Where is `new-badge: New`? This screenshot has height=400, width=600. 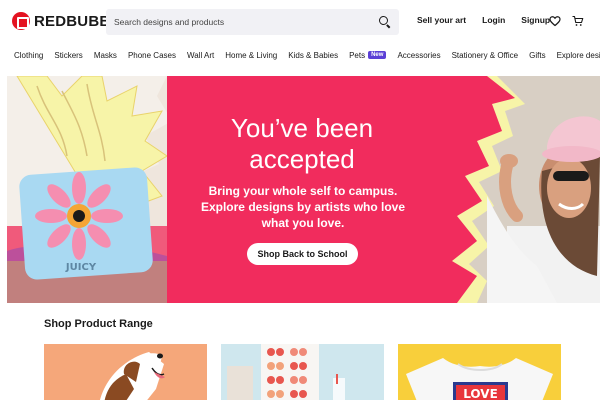
new-badge: New is located at coordinates (377, 55).